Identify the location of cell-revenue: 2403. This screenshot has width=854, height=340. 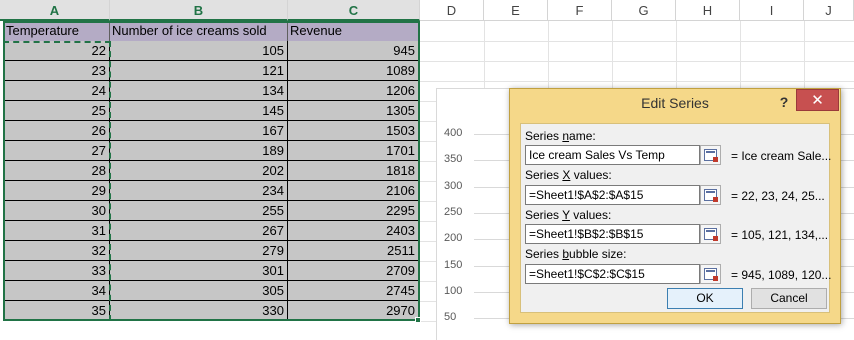
(353, 230).